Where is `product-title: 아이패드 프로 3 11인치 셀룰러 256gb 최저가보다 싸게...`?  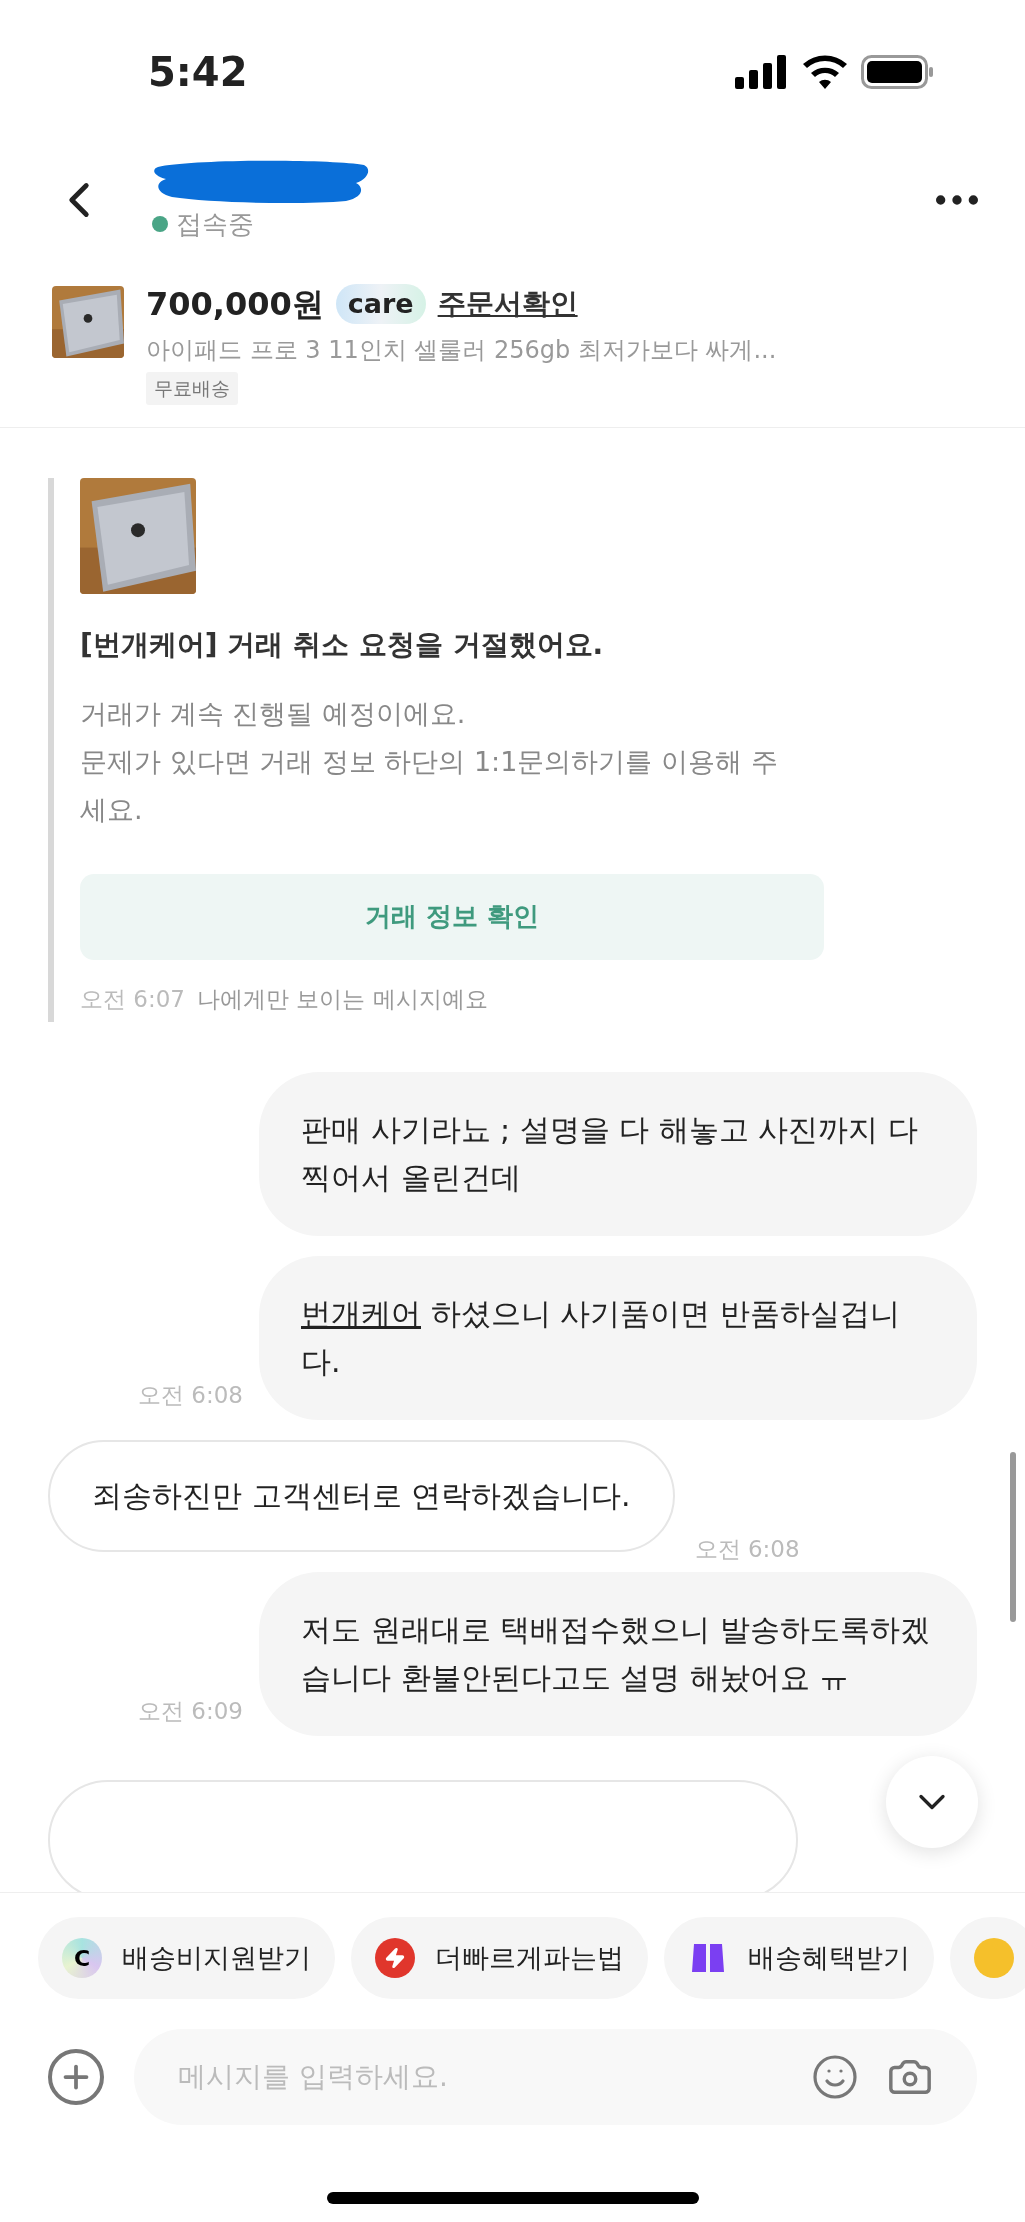
product-title: 아이패드 프로 3 11인치 셀룰러 256gb 최저가보다 싸게... is located at coordinates (461, 350).